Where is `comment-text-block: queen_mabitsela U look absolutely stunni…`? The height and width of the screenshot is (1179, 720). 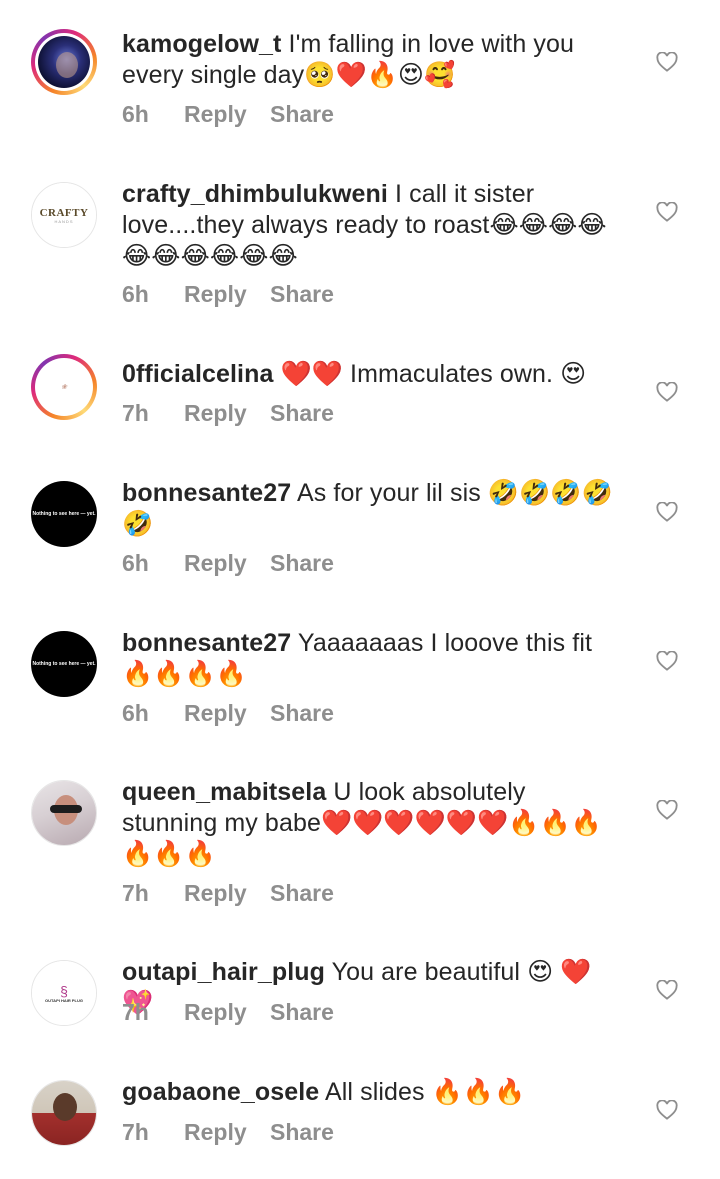
comment-text-block: queen_mabitsela U look absolutely stunni… is located at coordinates (372, 823).